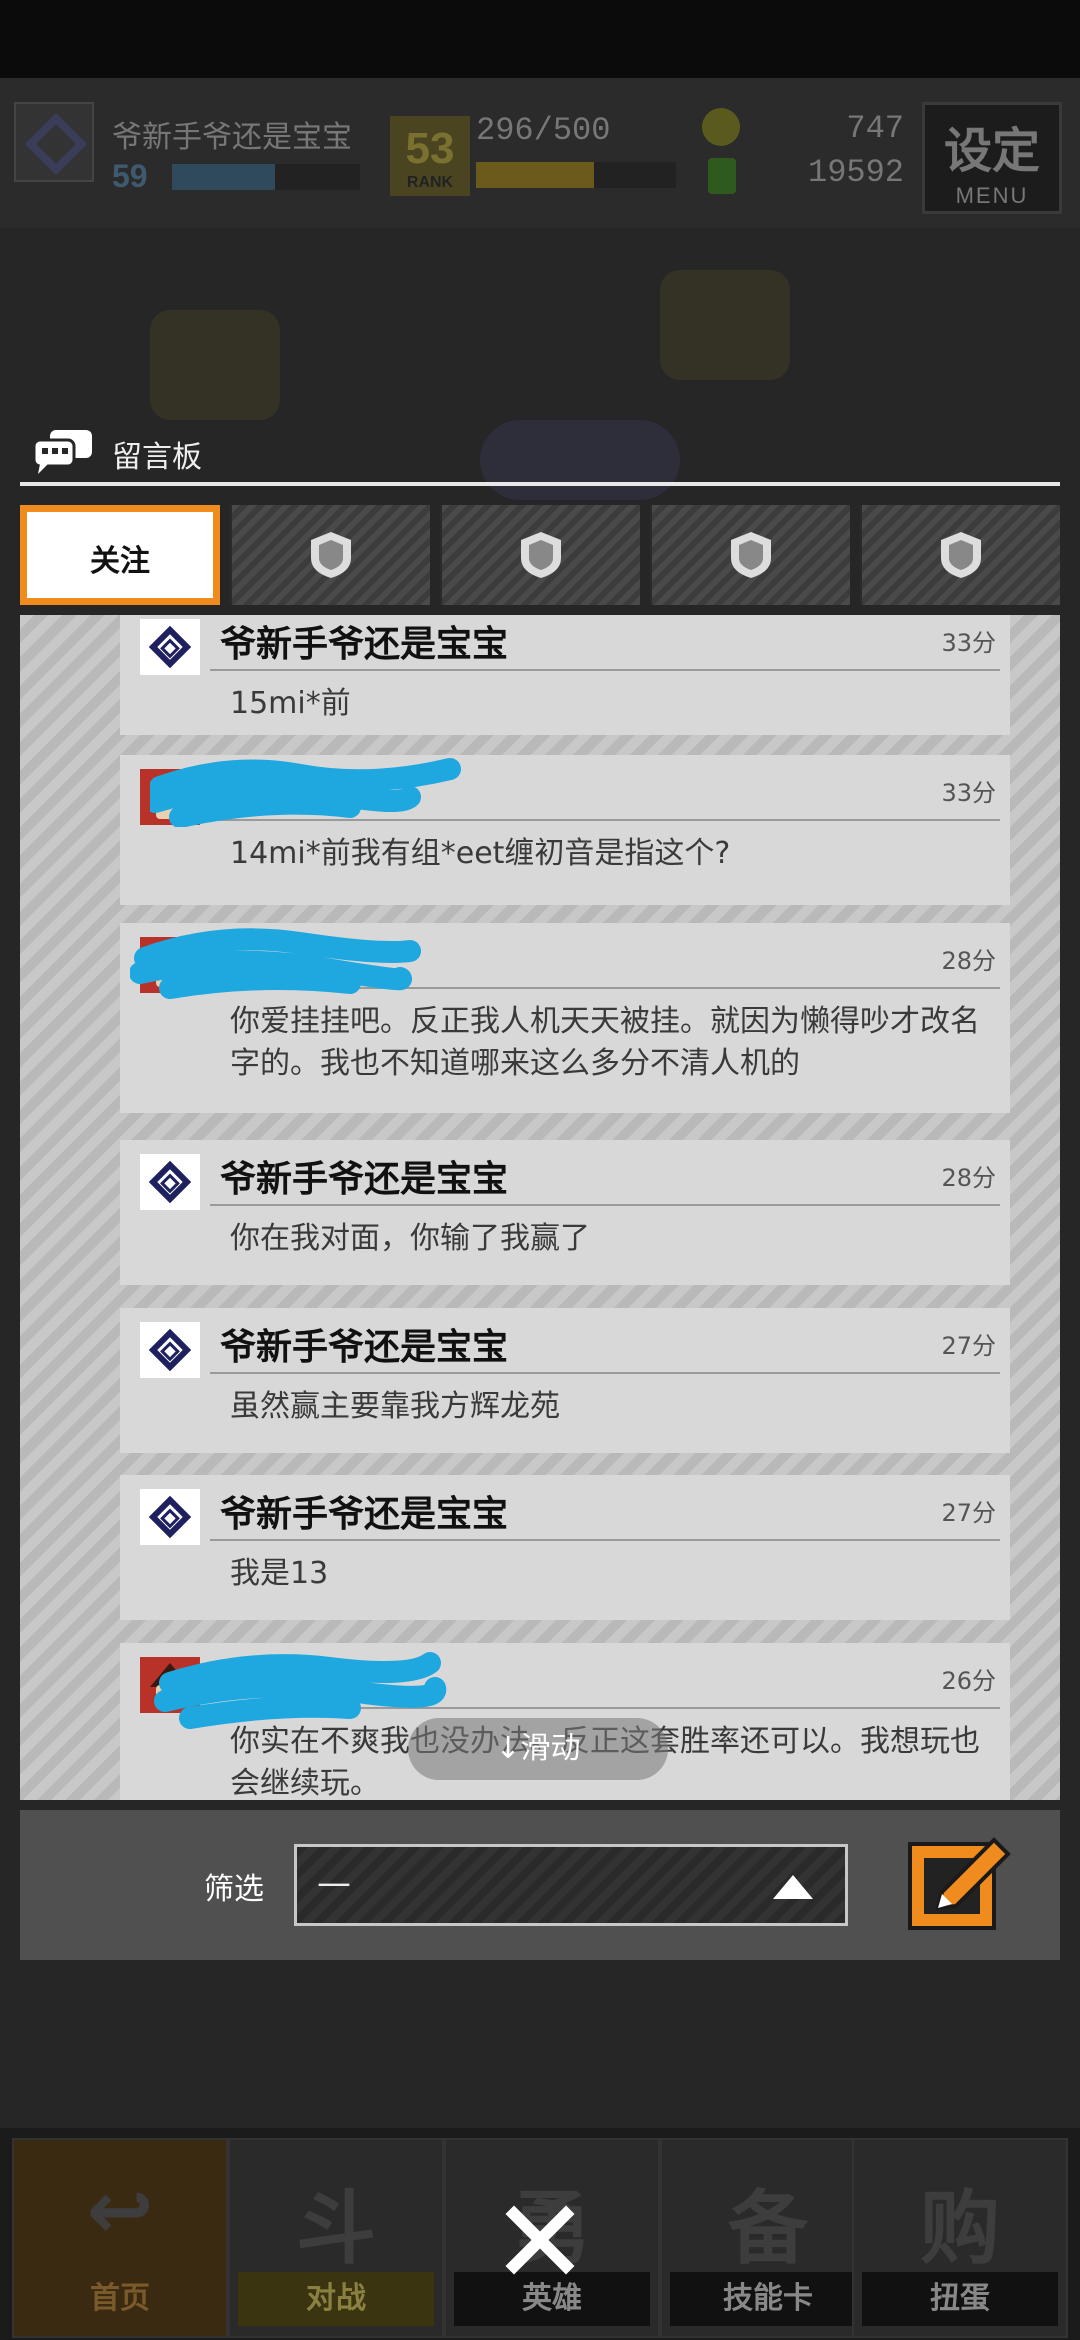 Image resolution: width=1080 pixels, height=2340 pixels. Describe the element at coordinates (62, 452) in the screenshot. I see `chat-bubbles-icon` at that location.